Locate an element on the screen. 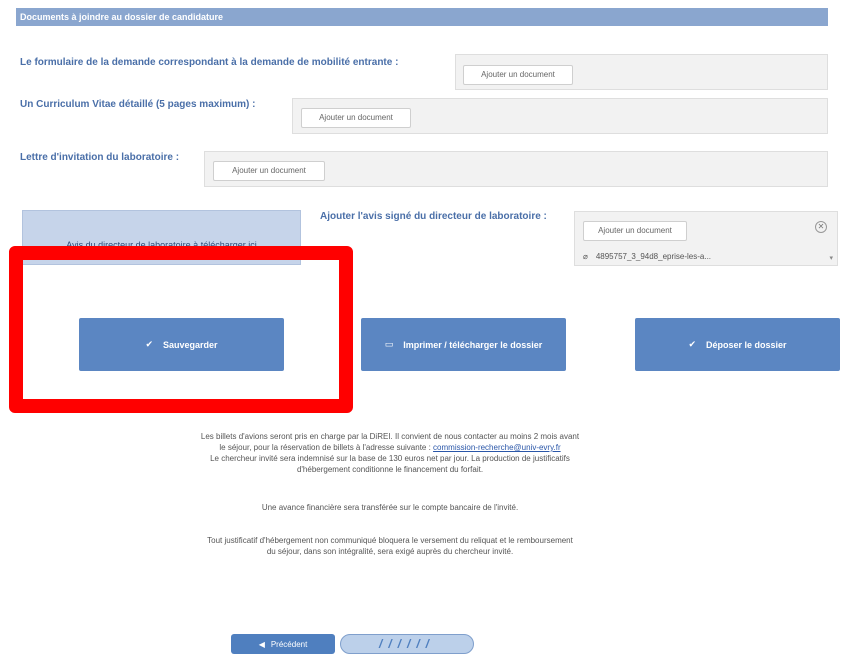 The width and height of the screenshot is (844, 654). lettre-label: Lettre d'invitation du laboratoire : is located at coordinates (100, 157).